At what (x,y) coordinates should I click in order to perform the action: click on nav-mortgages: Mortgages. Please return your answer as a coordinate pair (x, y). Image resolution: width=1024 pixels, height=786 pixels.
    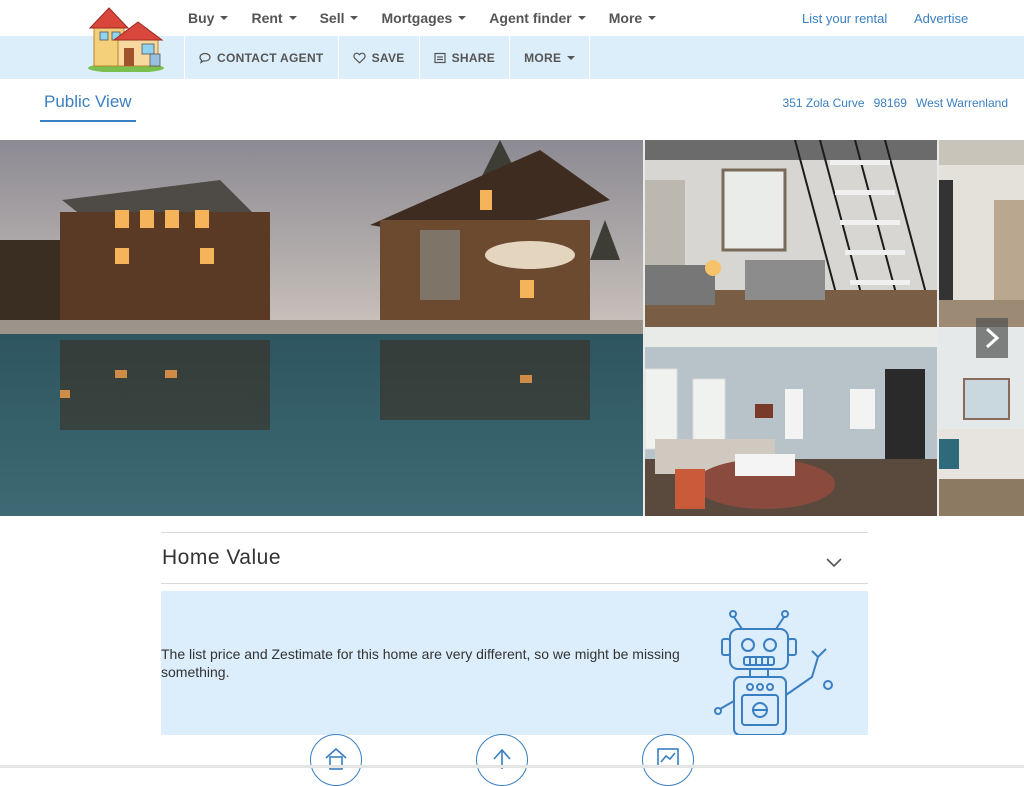
    Looking at the image, I should click on (424, 18).